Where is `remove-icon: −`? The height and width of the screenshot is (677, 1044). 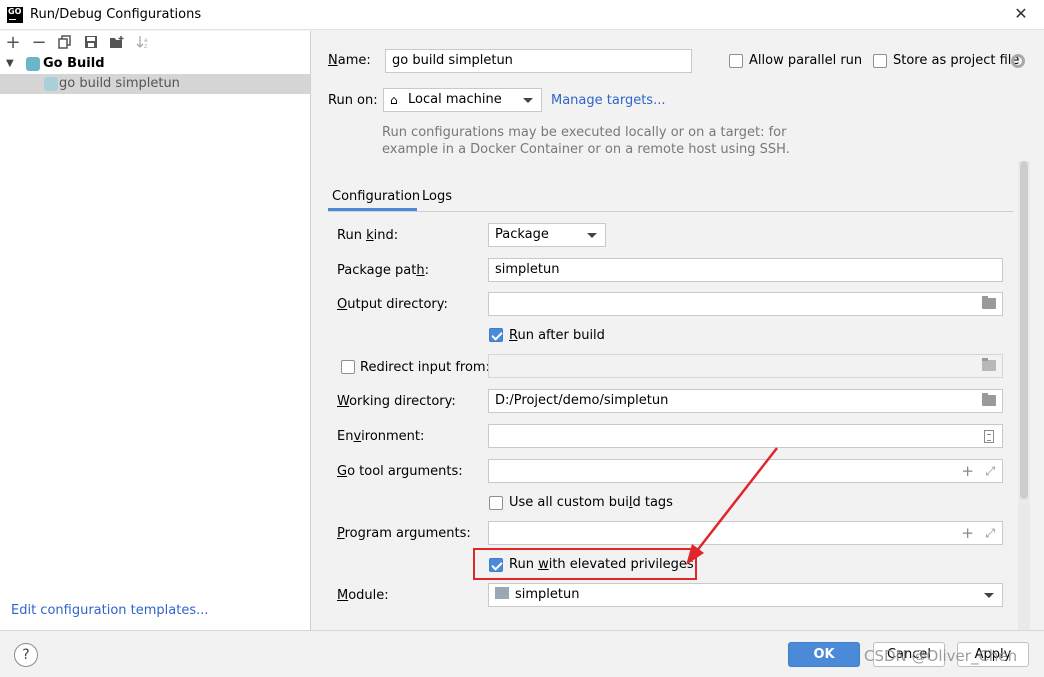
remove-icon: − is located at coordinates (39, 42).